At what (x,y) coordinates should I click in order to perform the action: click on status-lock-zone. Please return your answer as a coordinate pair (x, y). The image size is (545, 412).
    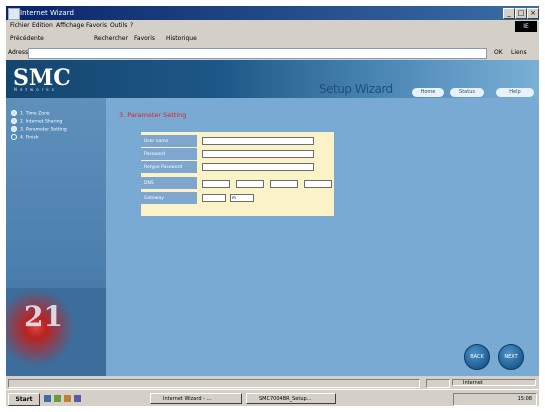
    Looking at the image, I should click on (438, 383).